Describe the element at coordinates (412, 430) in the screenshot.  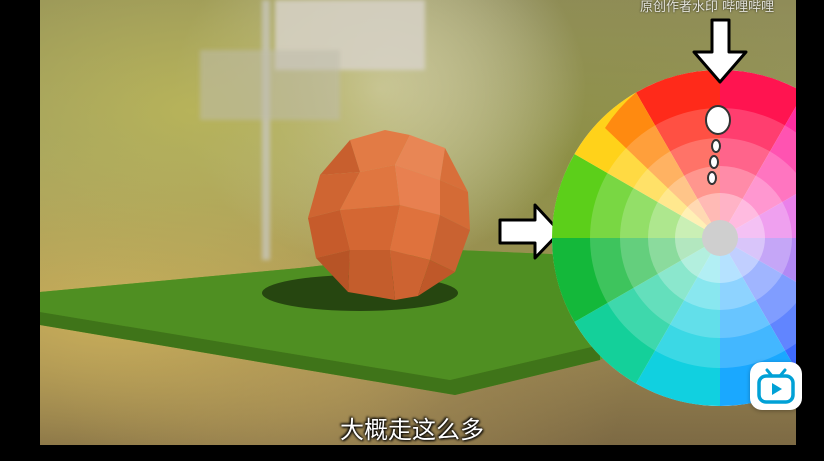
I see `video-subtitle: 大概走这么多` at that location.